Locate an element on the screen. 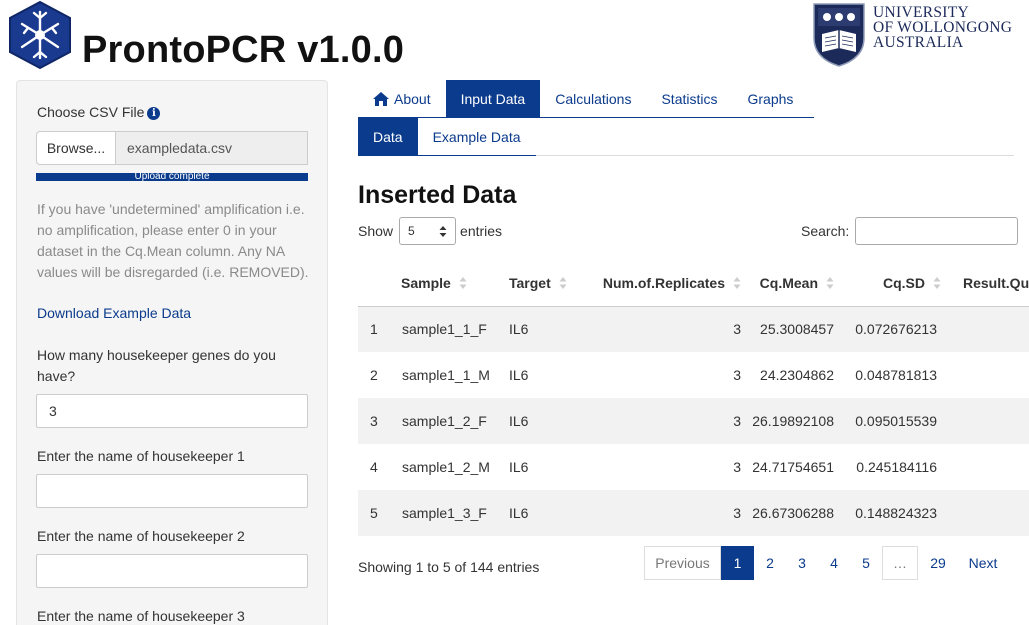  cell-index: 5 is located at coordinates (379, 513).